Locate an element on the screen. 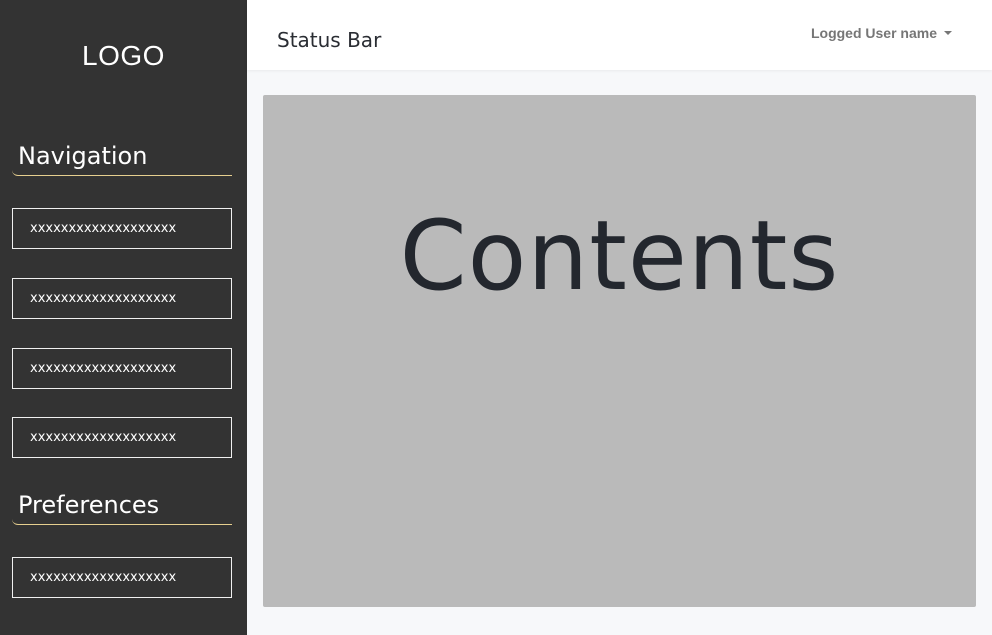 Image resolution: width=992 pixels, height=635 pixels. content-placeholder: Contents is located at coordinates (619, 256).